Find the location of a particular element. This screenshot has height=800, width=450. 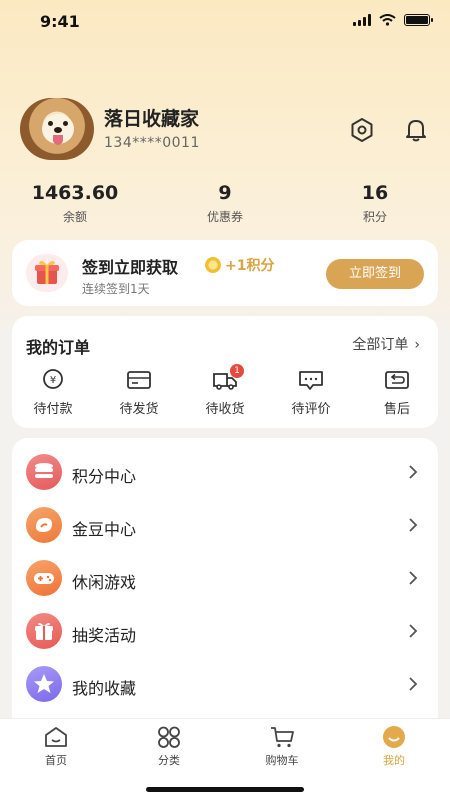

home-icon is located at coordinates (56, 737).